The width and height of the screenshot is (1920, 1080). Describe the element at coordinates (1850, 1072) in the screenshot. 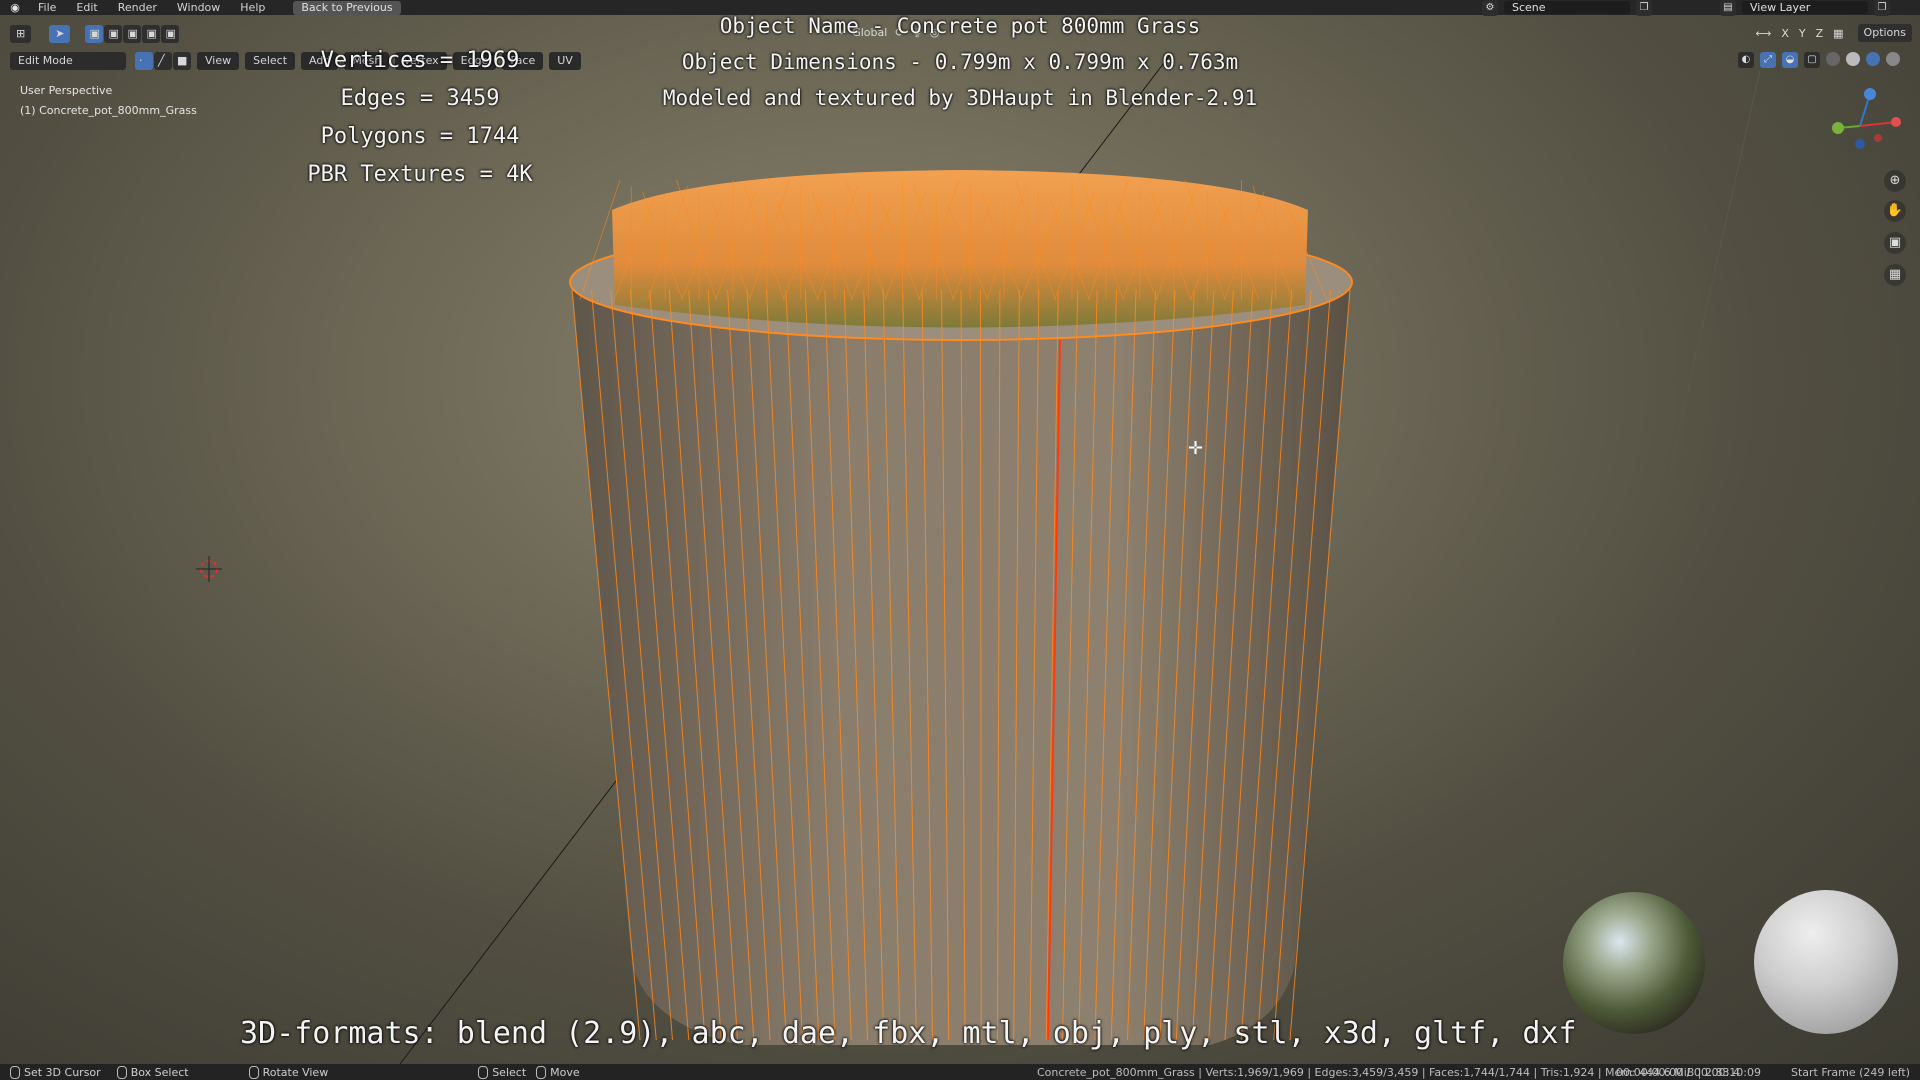

I see `start-frame: Start Frame (249 left)` at that location.